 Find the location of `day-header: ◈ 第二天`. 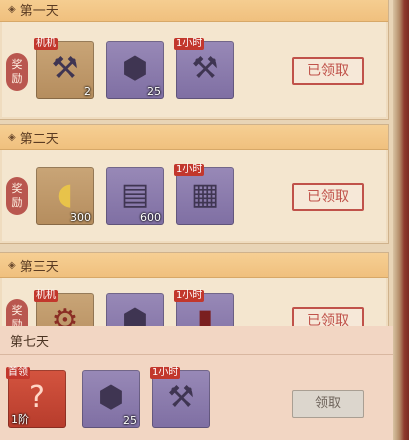

day-header: ◈ 第二天 is located at coordinates (194, 137).